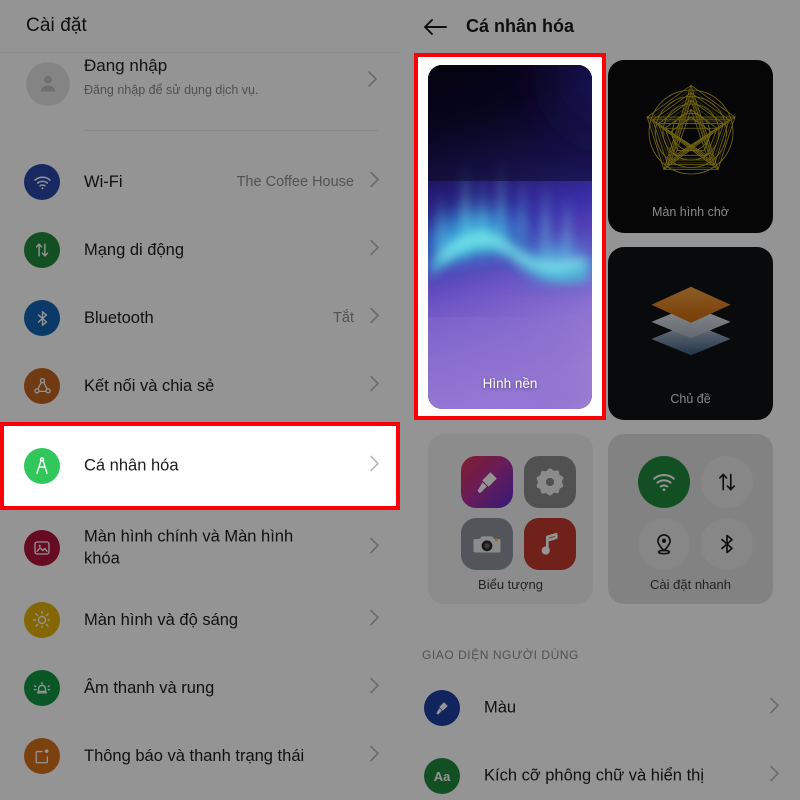 This screenshot has height=800, width=800. What do you see at coordinates (200, 466) in the screenshot?
I see `highlight-box-personalization` at bounding box center [200, 466].